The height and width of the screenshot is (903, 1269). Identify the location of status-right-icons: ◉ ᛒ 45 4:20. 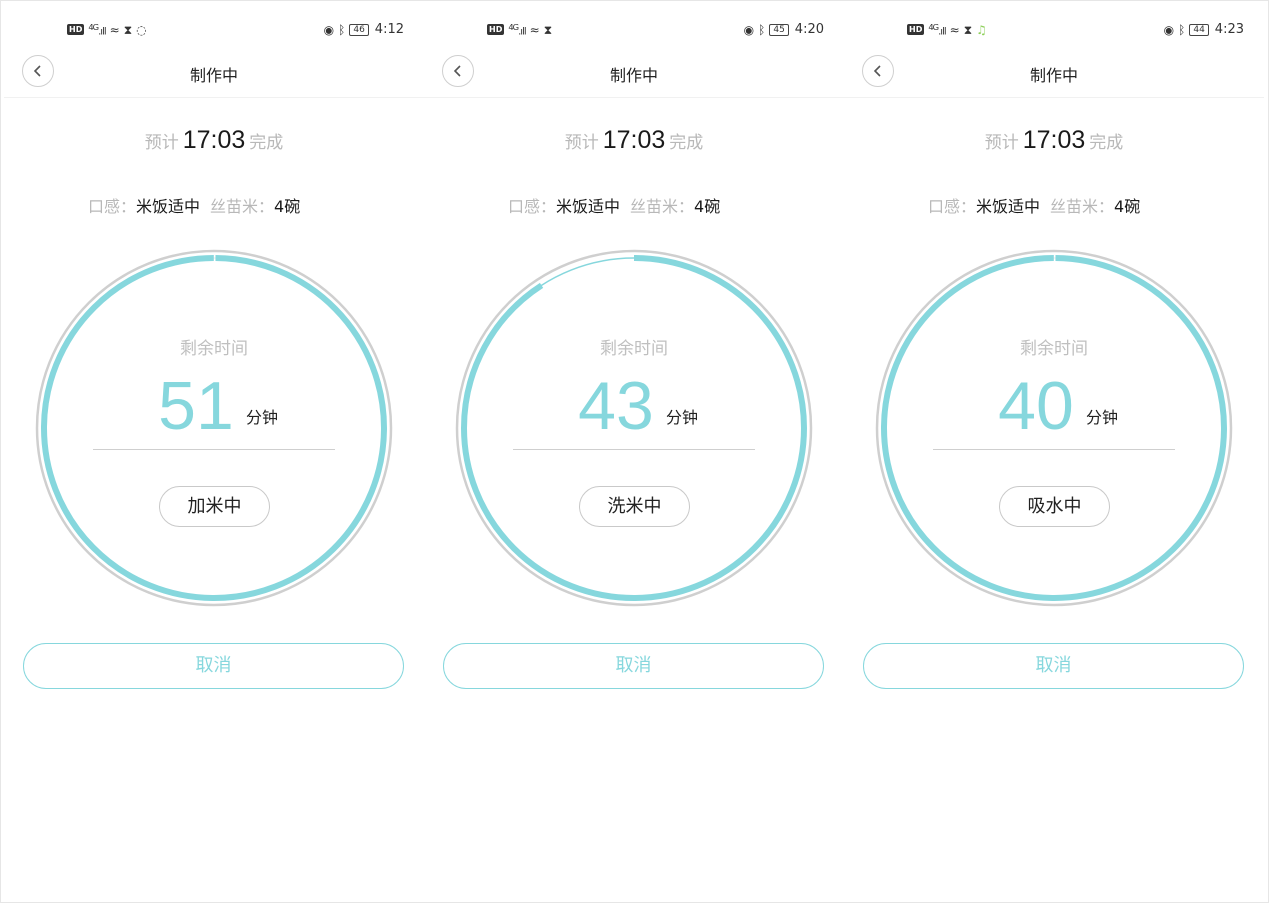
(784, 29).